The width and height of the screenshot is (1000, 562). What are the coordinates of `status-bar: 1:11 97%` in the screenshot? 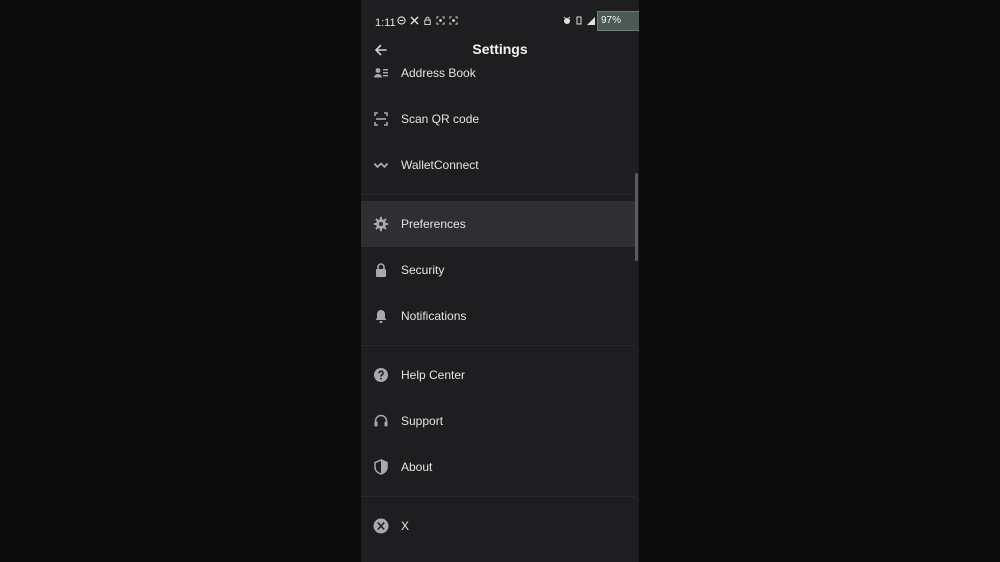 It's located at (500, 22).